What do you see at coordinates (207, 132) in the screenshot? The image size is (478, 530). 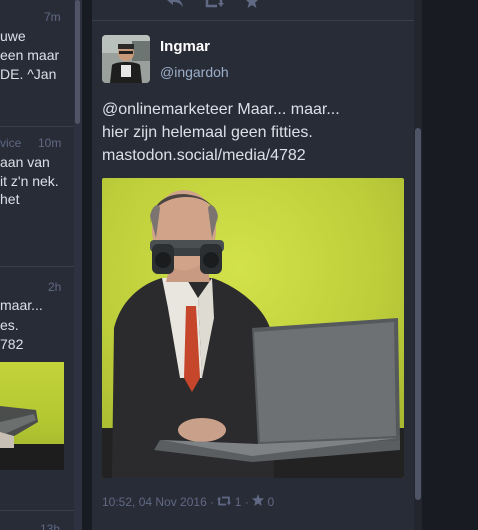 I see `status-content-line: hier zijn helemaal geen fitties.` at bounding box center [207, 132].